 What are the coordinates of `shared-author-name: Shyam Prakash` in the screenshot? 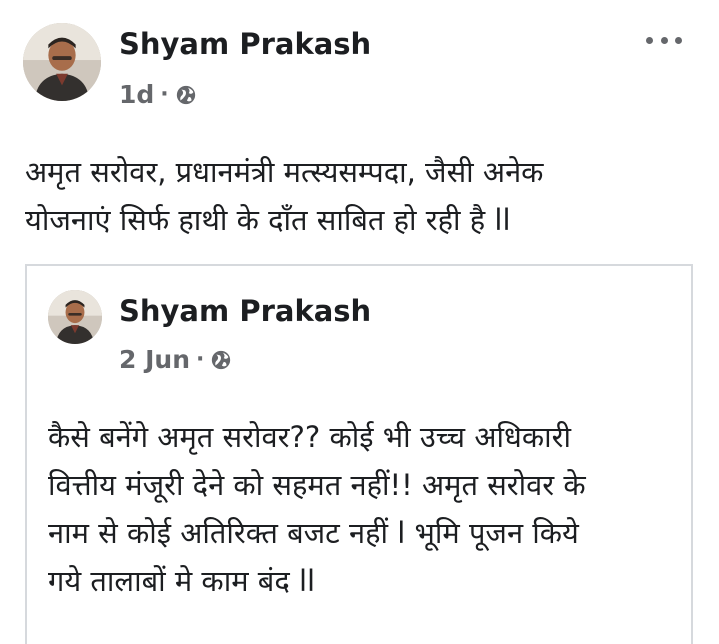 It's located at (245, 311).